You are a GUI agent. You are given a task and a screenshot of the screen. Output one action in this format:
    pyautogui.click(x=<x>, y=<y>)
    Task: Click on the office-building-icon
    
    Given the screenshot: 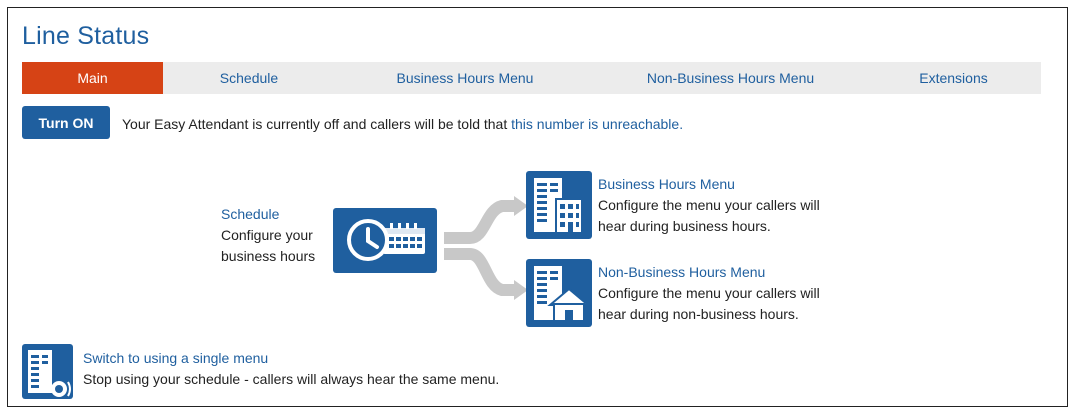 What is the action you would take?
    pyautogui.click(x=559, y=205)
    